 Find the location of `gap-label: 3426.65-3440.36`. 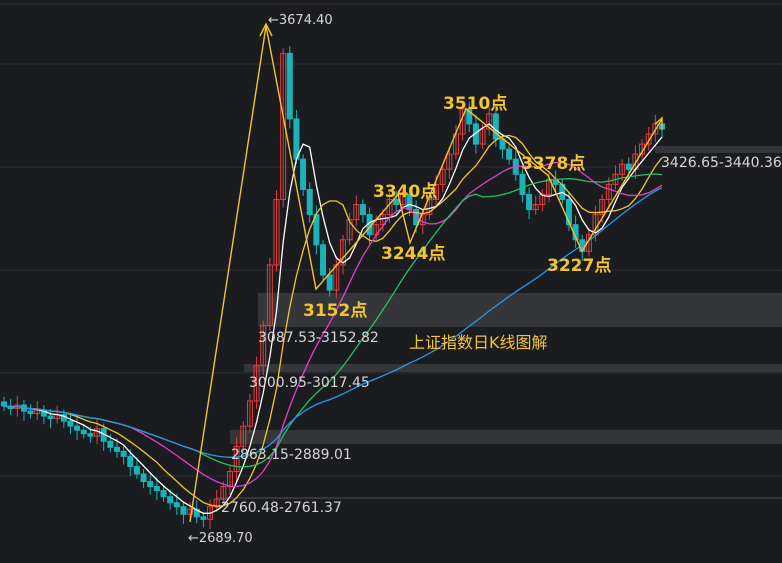

gap-label: 3426.65-3440.36 is located at coordinates (721, 163).